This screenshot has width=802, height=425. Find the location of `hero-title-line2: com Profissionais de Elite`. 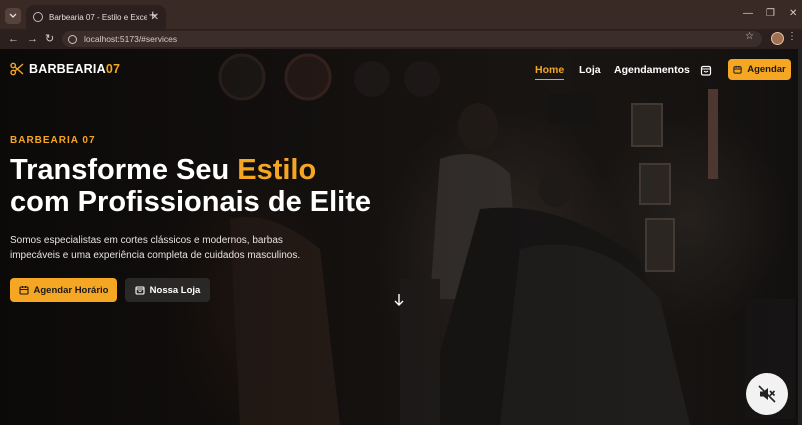

hero-title-line2: com Profissionais de Elite is located at coordinates (190, 202).